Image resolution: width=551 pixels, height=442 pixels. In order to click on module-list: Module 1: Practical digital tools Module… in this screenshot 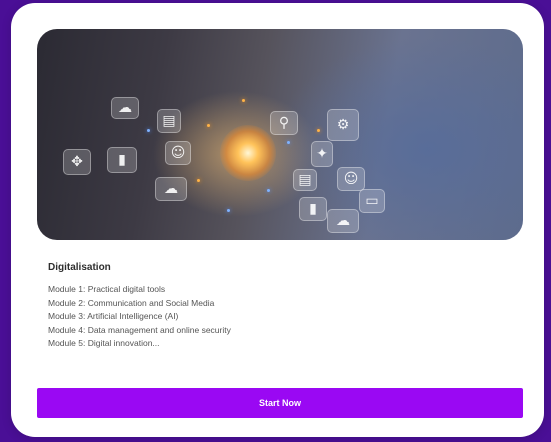, I will do `click(139, 317)`.